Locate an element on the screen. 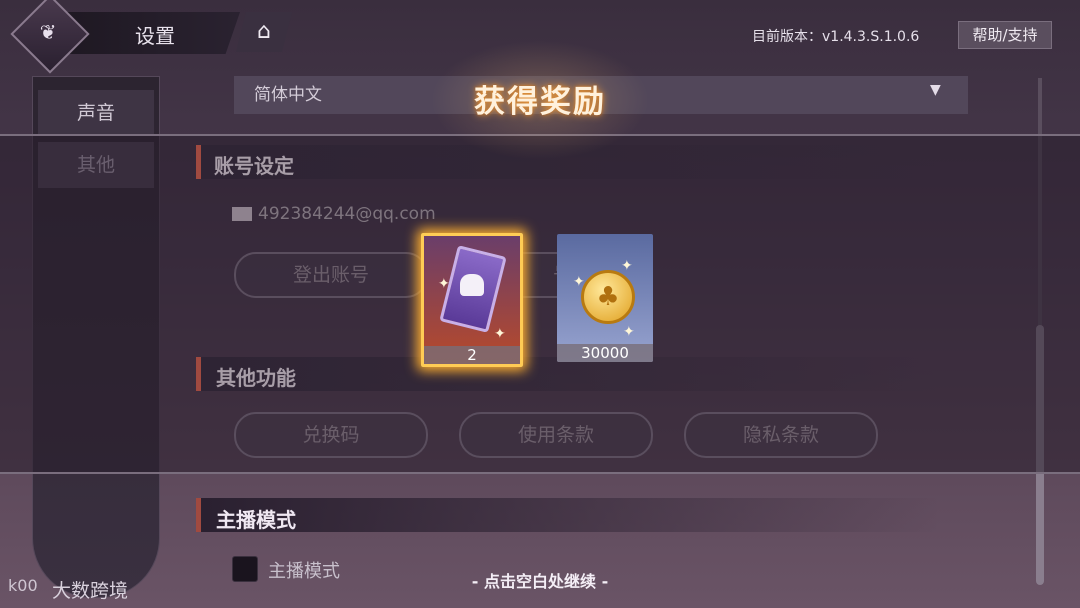 The image size is (1080, 608). reward-title: 获得奖励 is located at coordinates (540, 102).